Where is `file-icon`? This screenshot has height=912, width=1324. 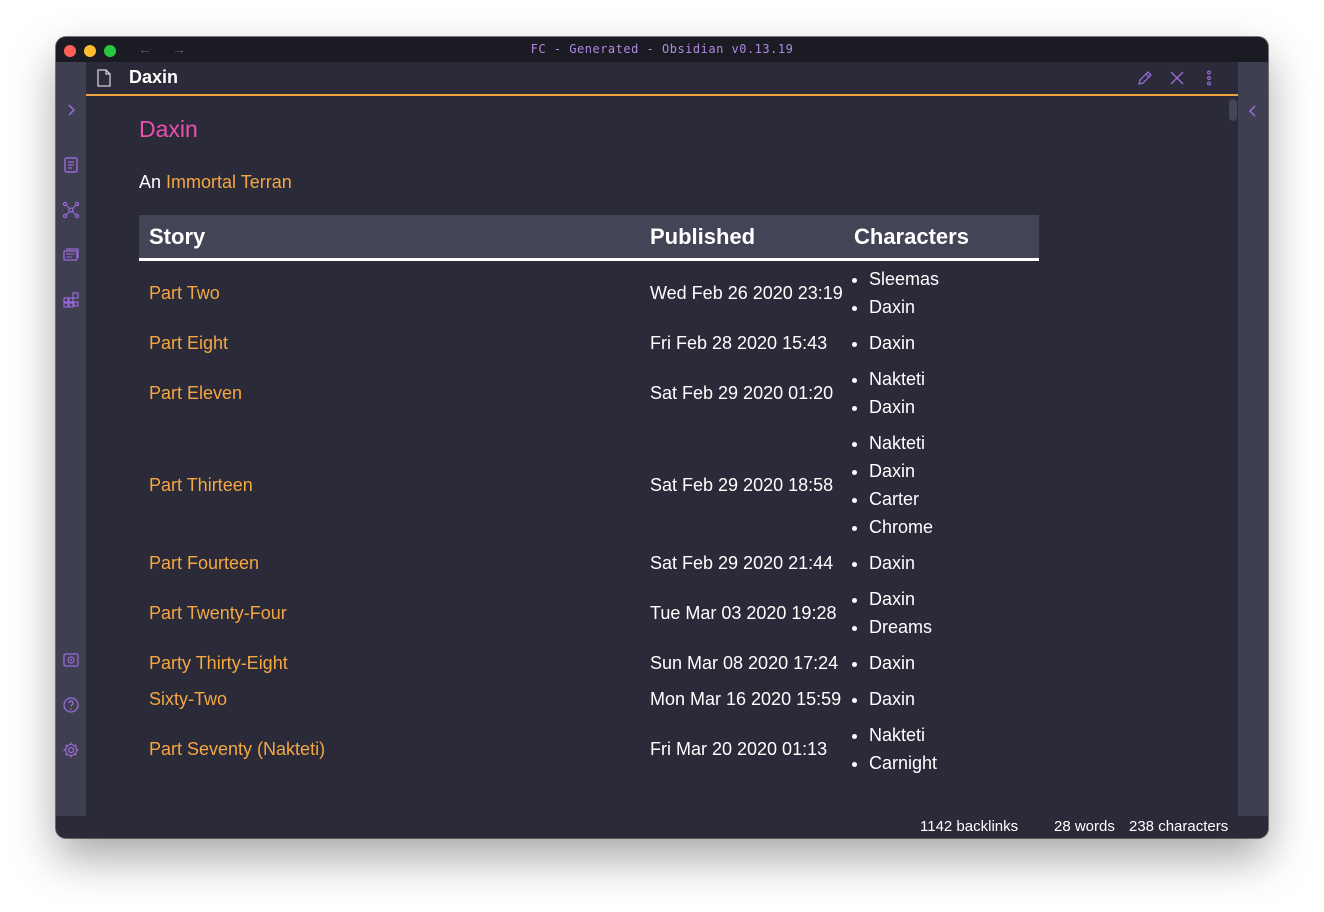 file-icon is located at coordinates (104, 80).